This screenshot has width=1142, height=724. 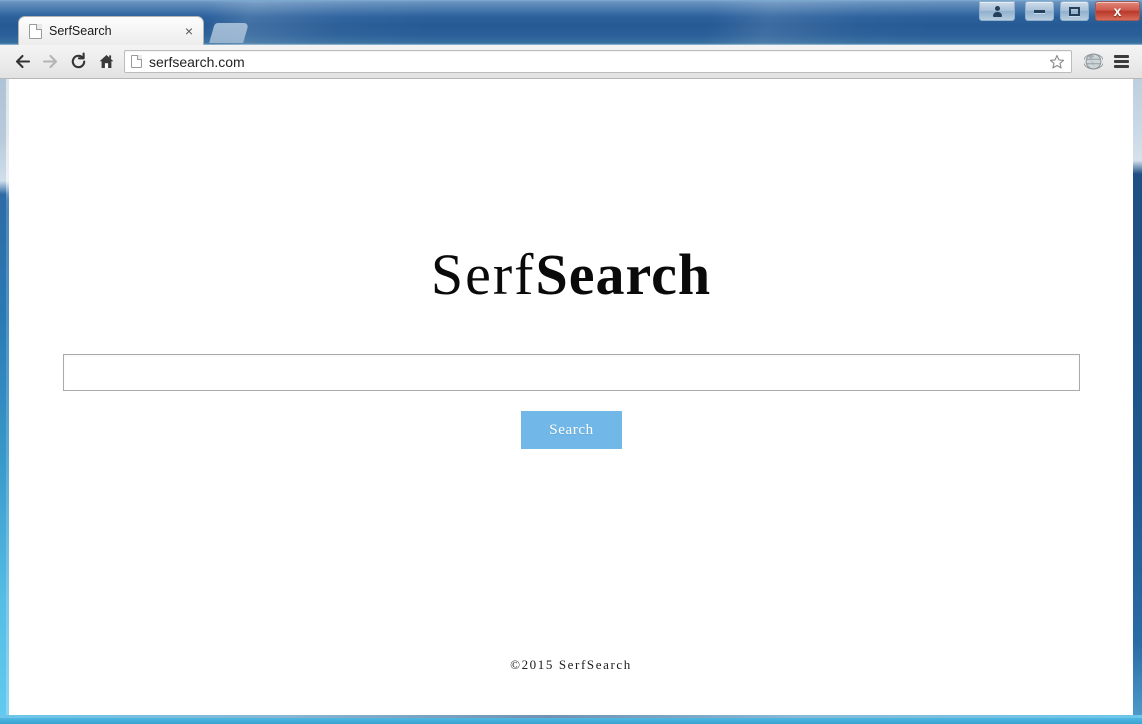 I want to click on search-button: Search, so click(x=571, y=430).